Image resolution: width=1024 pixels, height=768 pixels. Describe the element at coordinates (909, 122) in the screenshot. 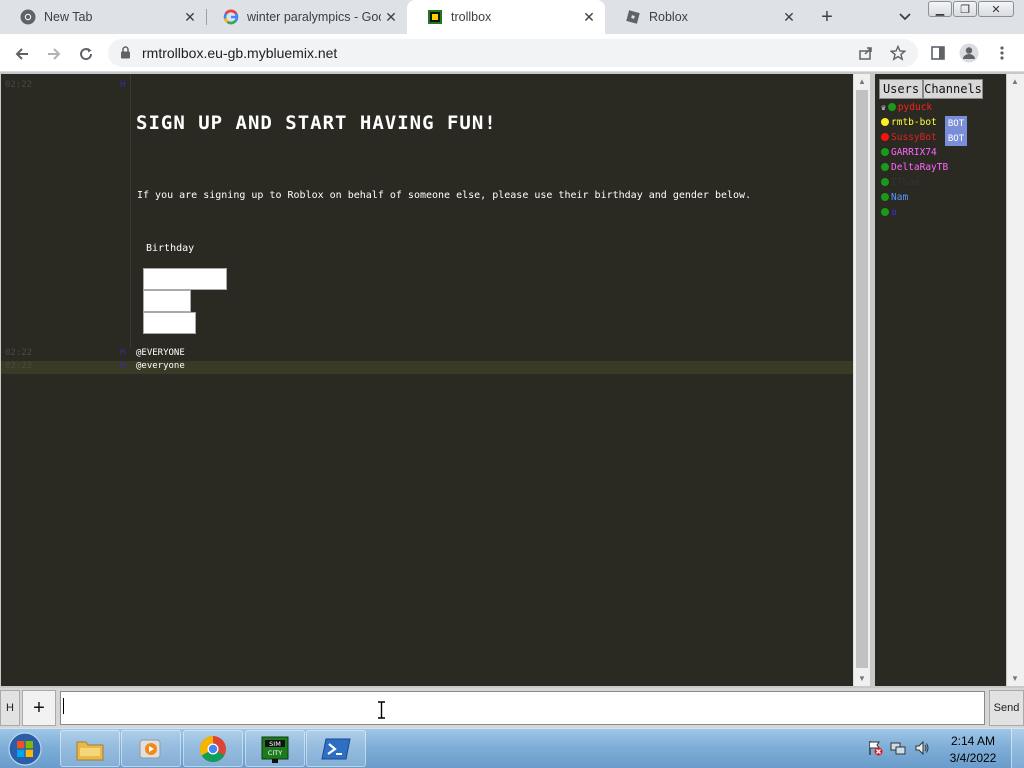

I see `user-entry: rmtb-bot` at that location.